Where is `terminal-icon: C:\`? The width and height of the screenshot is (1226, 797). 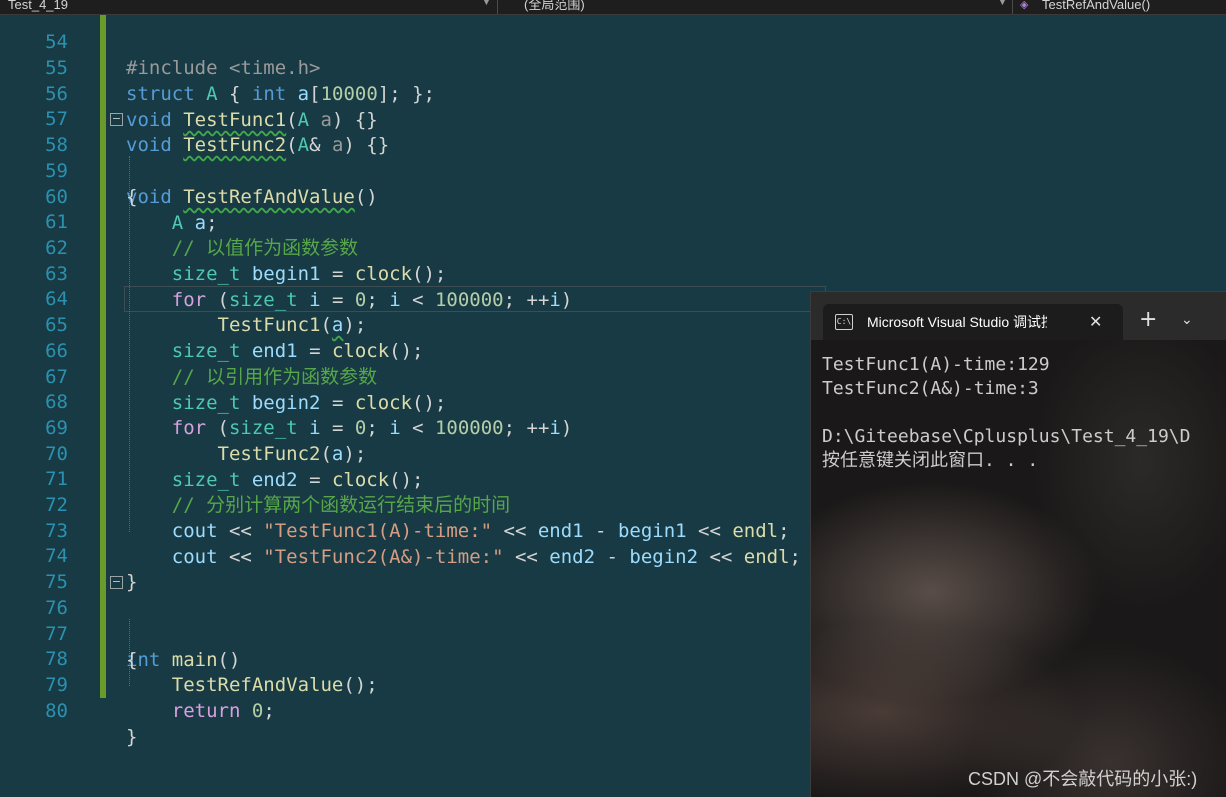 terminal-icon: C:\ is located at coordinates (844, 322).